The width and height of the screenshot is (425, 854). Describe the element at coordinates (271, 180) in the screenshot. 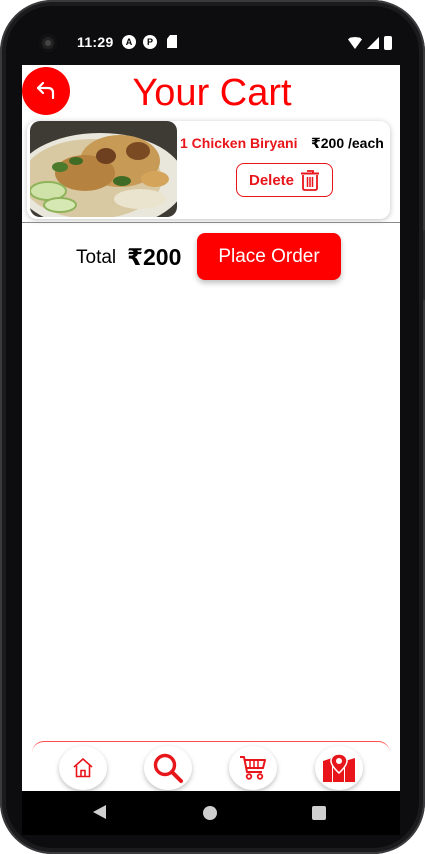

I see `delete-label: Delete` at that location.